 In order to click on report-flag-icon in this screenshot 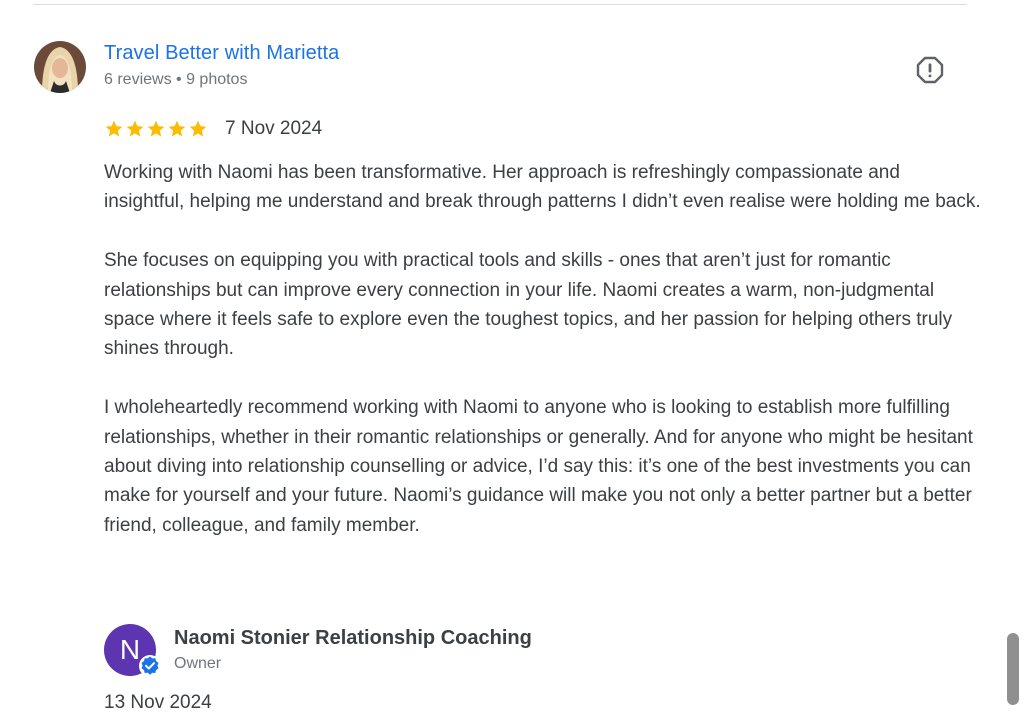, I will do `click(930, 70)`.